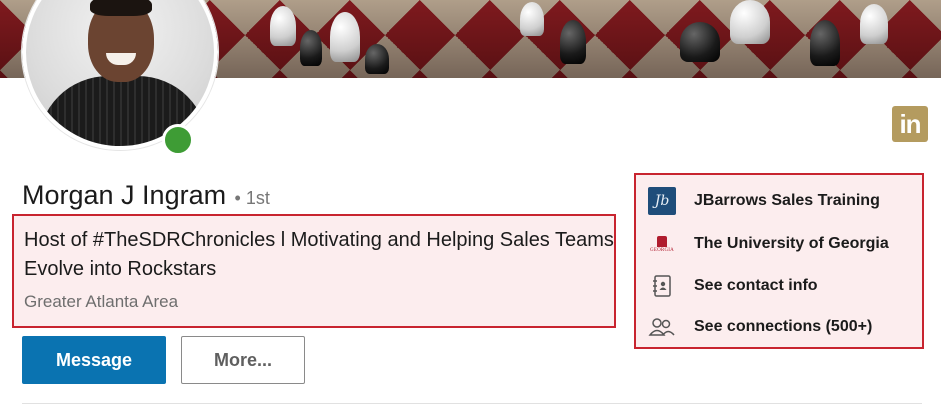 The height and width of the screenshot is (409, 941). I want to click on school-logo-icon: GEORGIA, so click(662, 244).